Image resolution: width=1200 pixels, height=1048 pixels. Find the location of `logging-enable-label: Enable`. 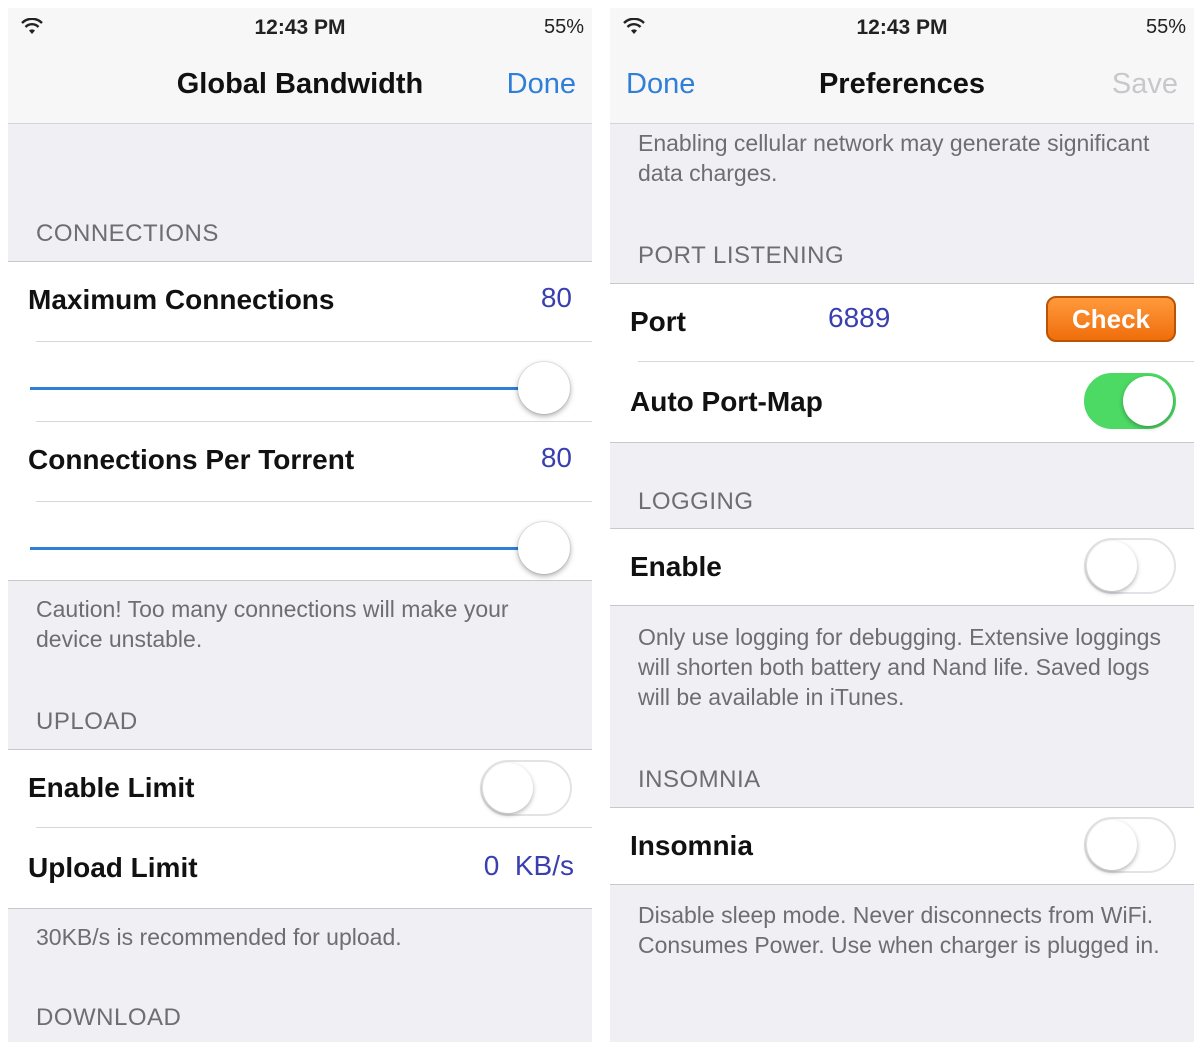

logging-enable-label: Enable is located at coordinates (676, 566).